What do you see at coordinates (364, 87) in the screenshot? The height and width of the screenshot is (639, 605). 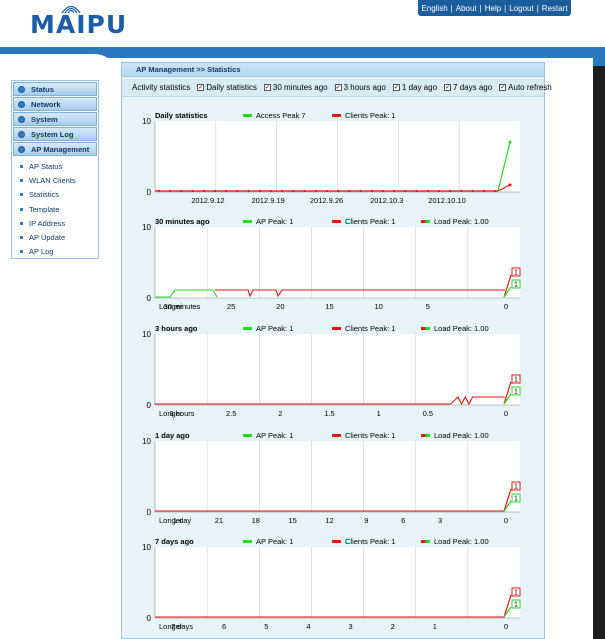 I see `option-label: 3 hours ago` at bounding box center [364, 87].